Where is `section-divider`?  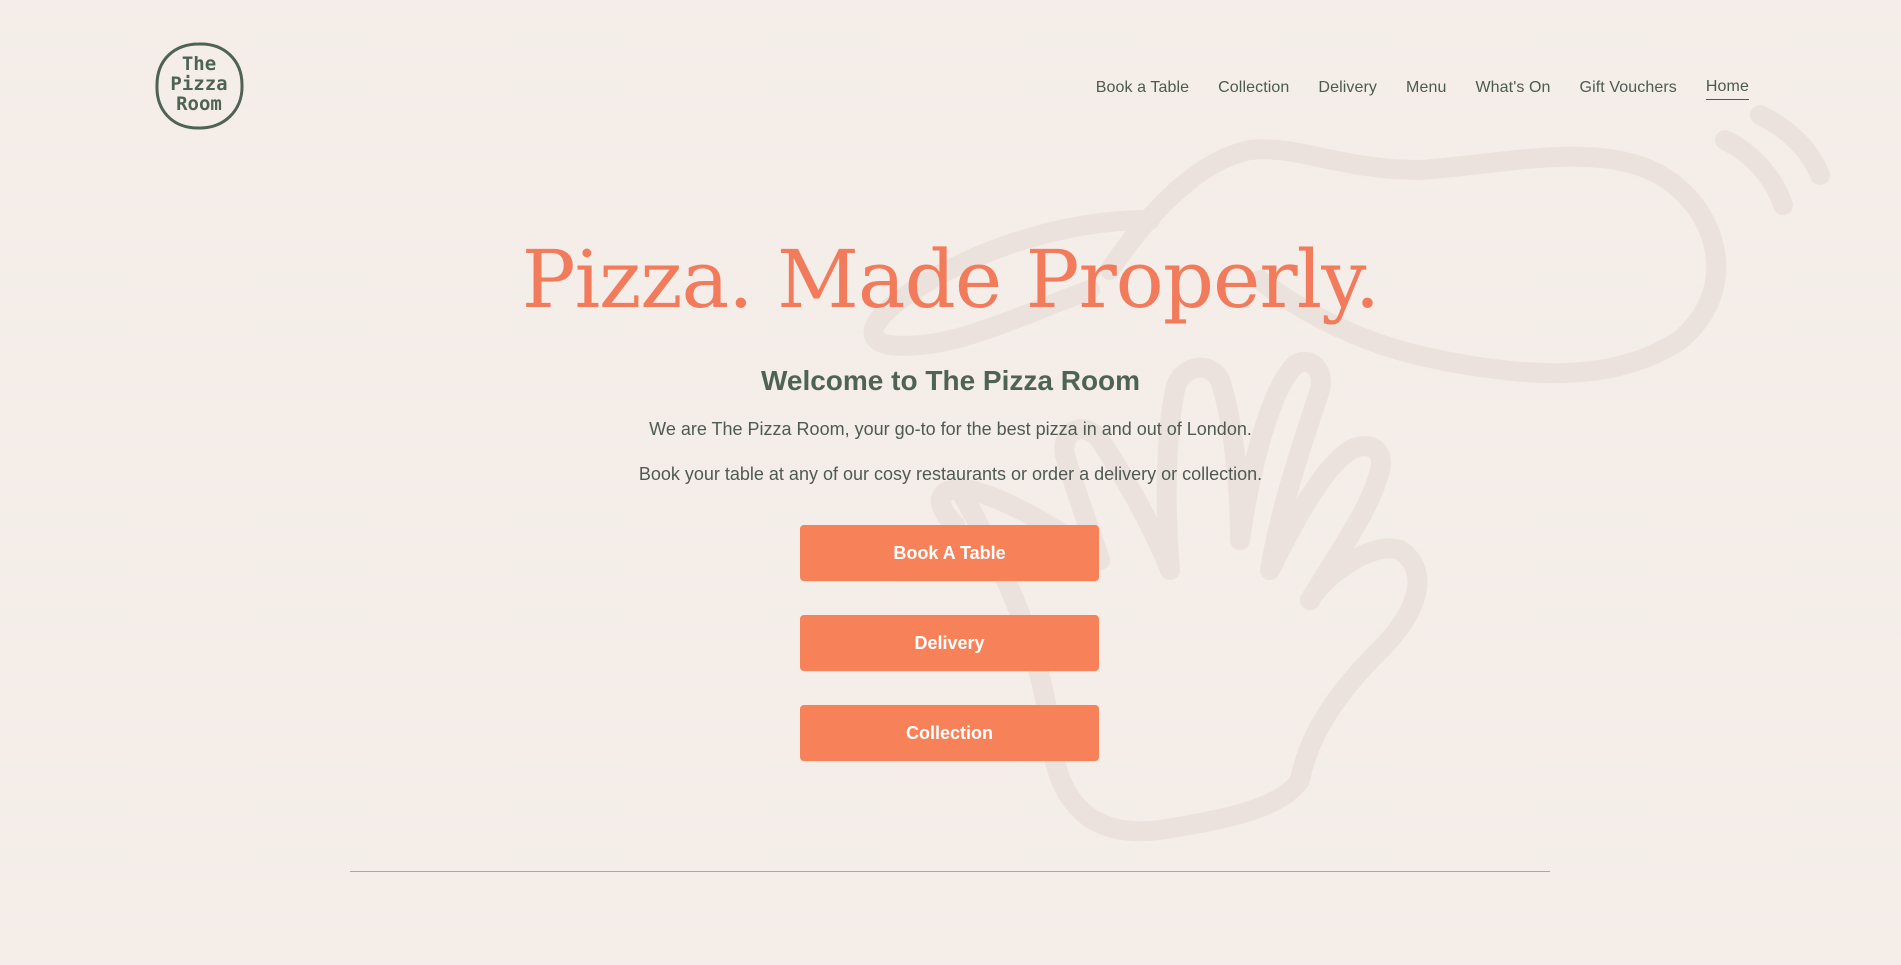 section-divider is located at coordinates (950, 871).